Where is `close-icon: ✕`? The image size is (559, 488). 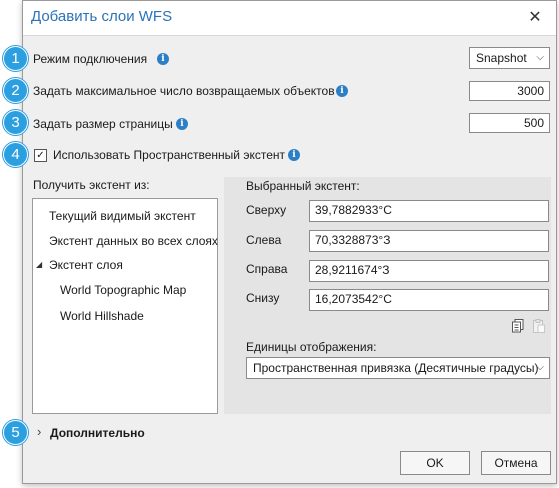 close-icon: ✕ is located at coordinates (535, 18).